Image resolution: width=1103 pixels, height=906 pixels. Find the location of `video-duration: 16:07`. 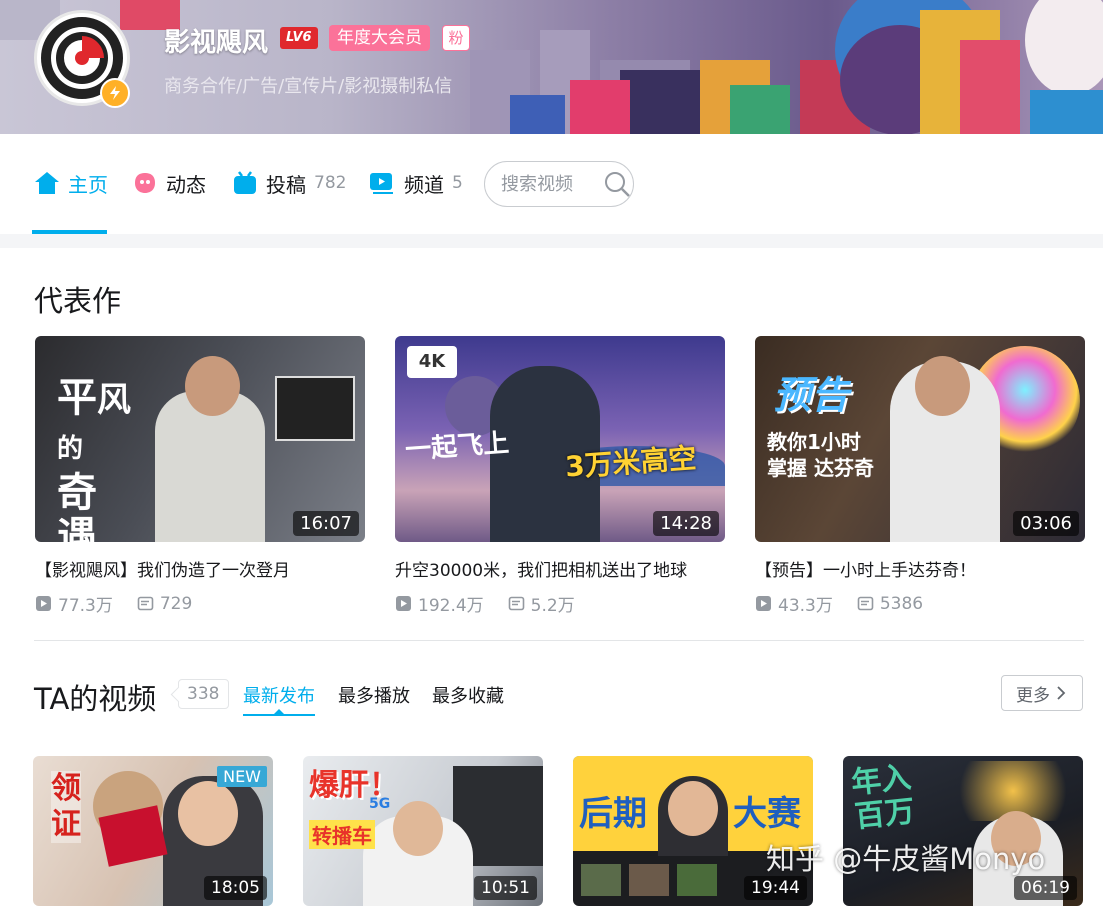

video-duration: 16:07 is located at coordinates (326, 523).